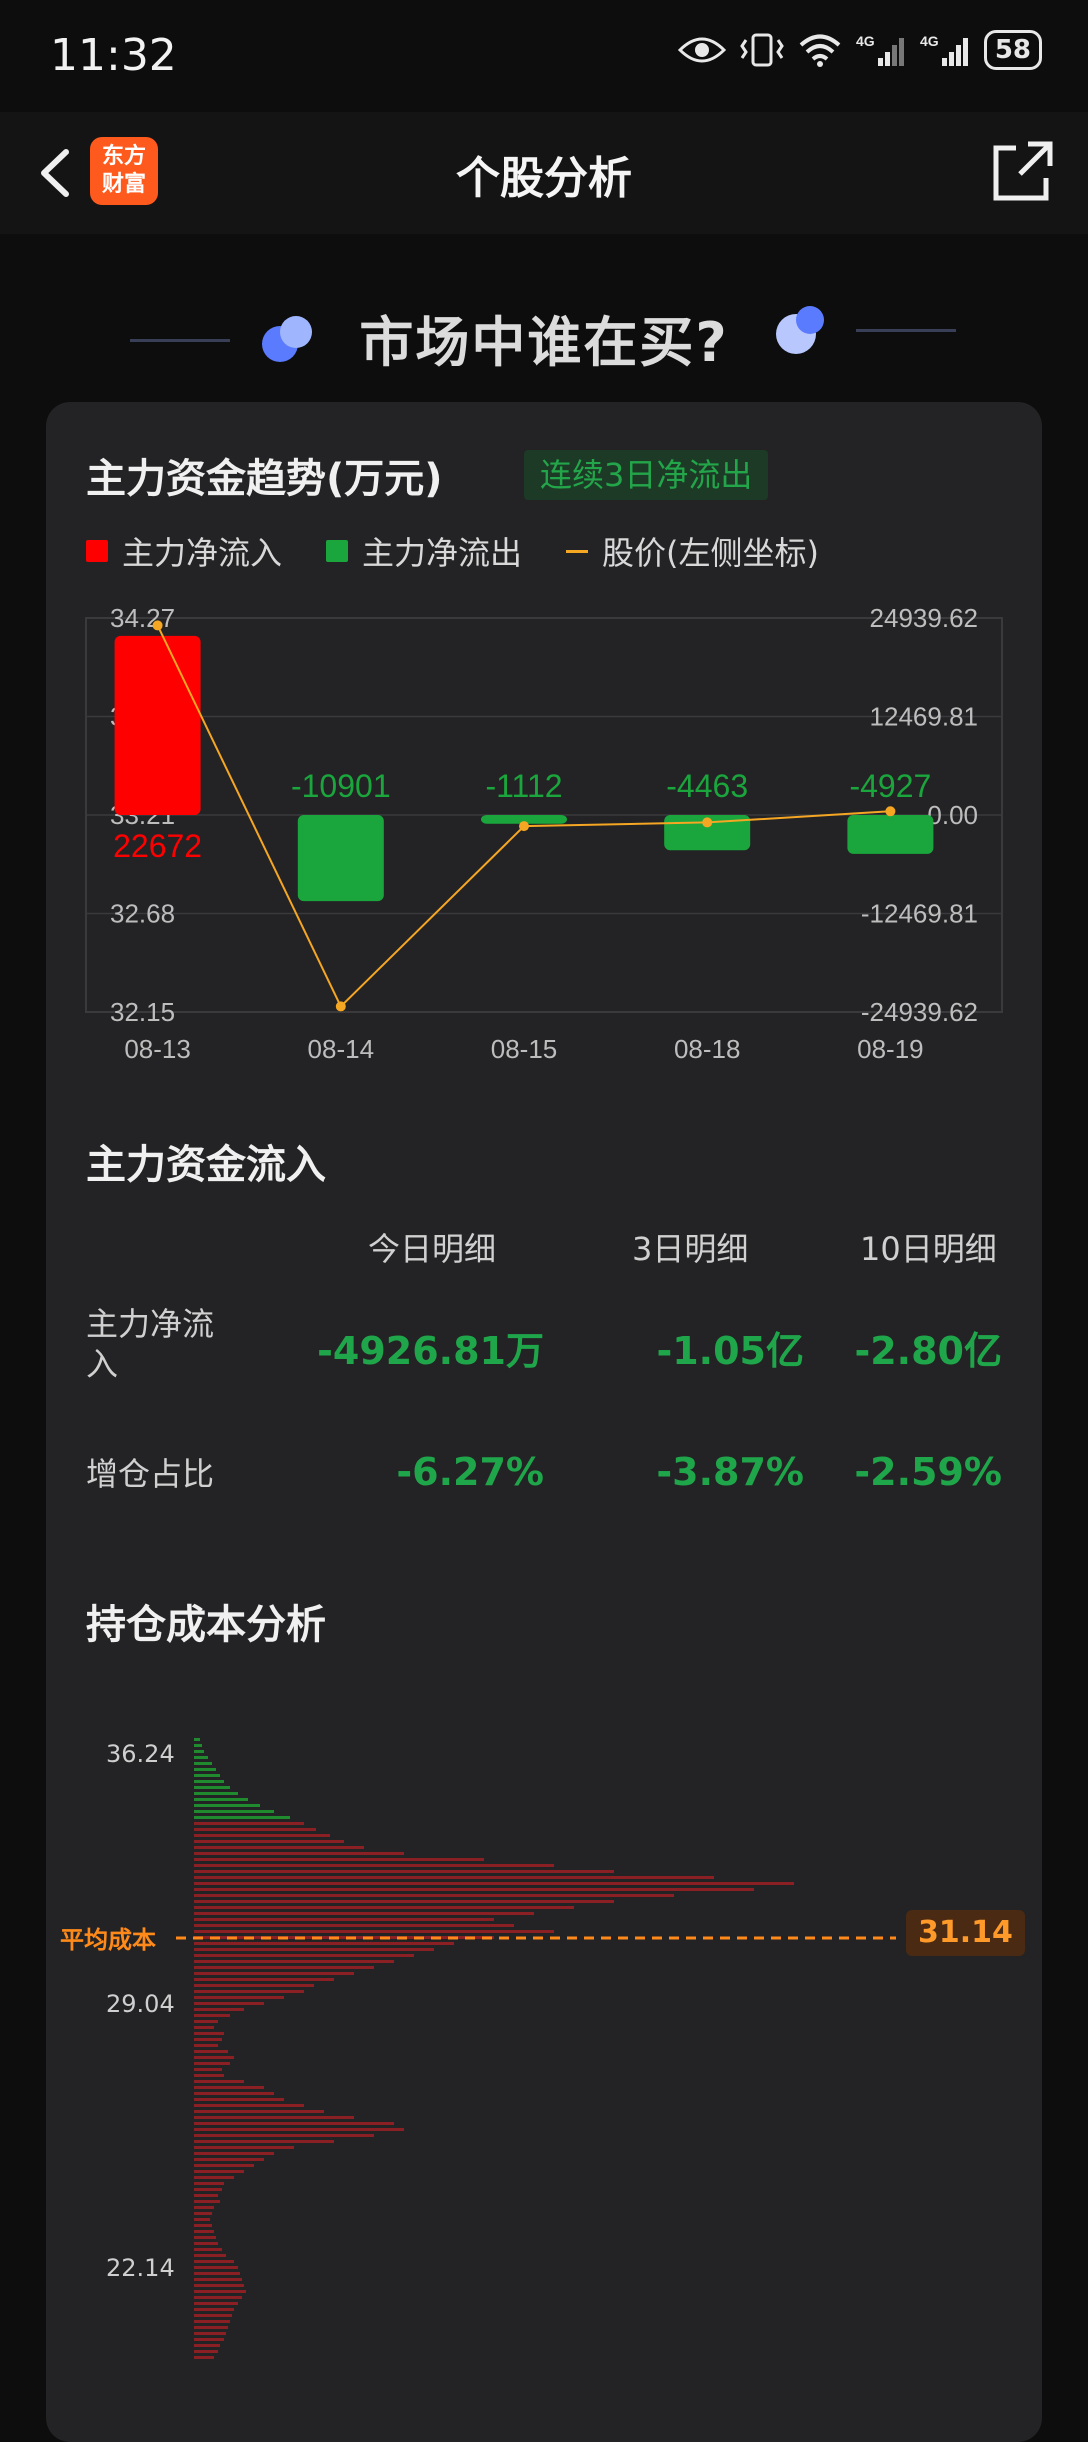  Describe the element at coordinates (859, 50) in the screenshot. I see `status-icons: 4G 4G 58` at that location.